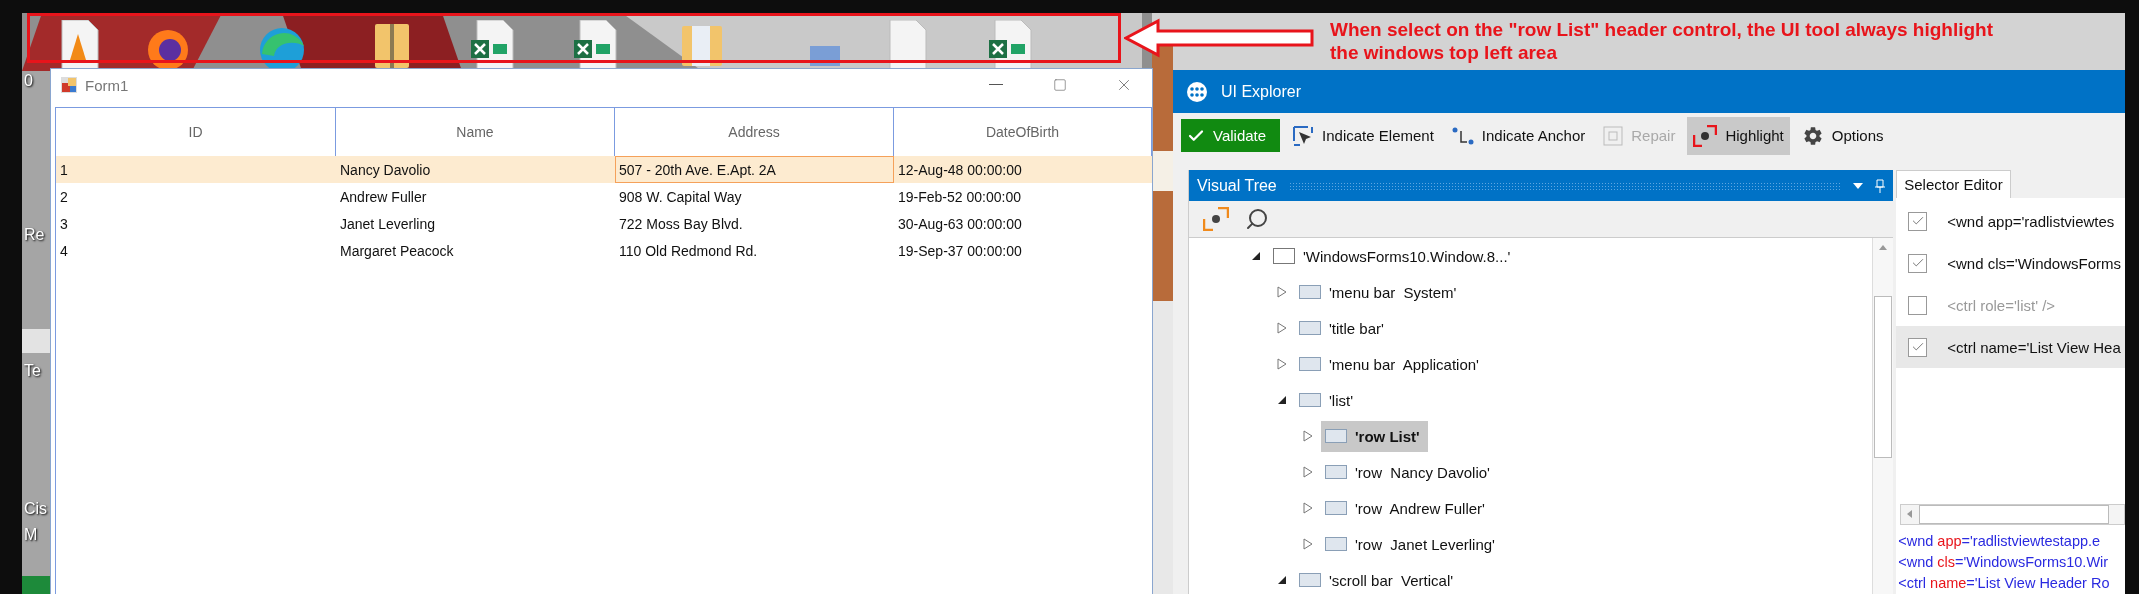  Describe the element at coordinates (960, 170) in the screenshot. I see `table-cell-text: 12-Aug-48 00:00:00` at that location.